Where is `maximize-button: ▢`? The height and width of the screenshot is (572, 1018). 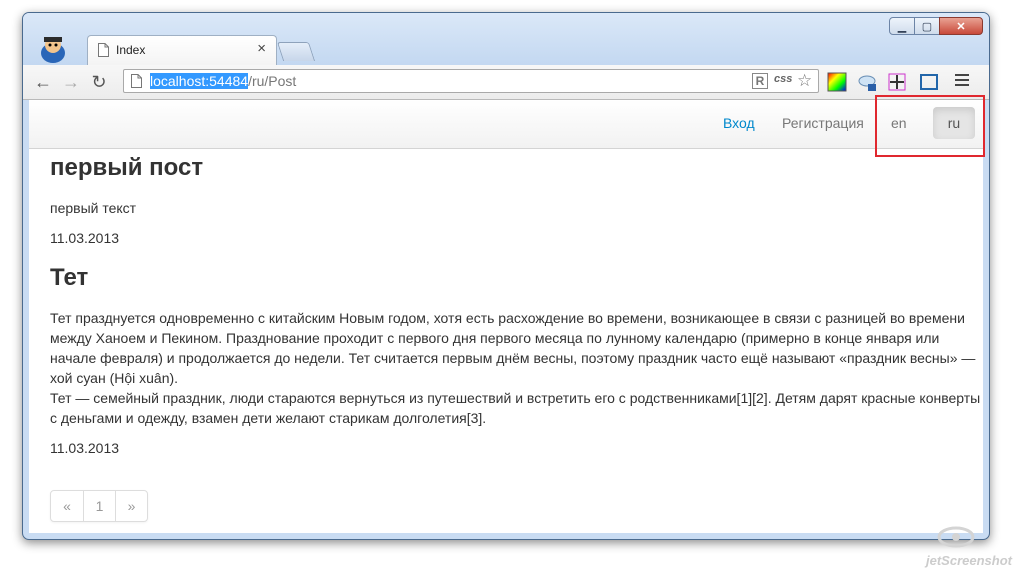 maximize-button: ▢ is located at coordinates (927, 26).